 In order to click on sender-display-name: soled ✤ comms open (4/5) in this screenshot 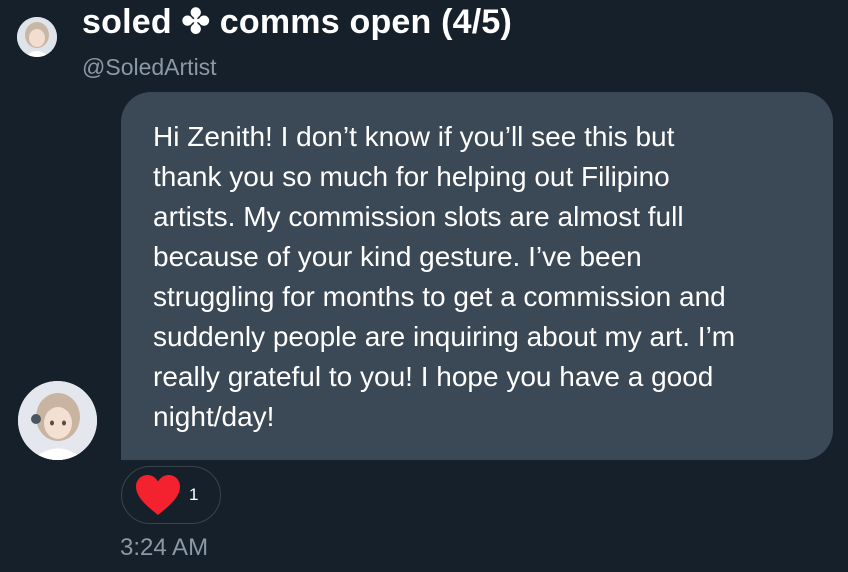, I will do `click(297, 22)`.